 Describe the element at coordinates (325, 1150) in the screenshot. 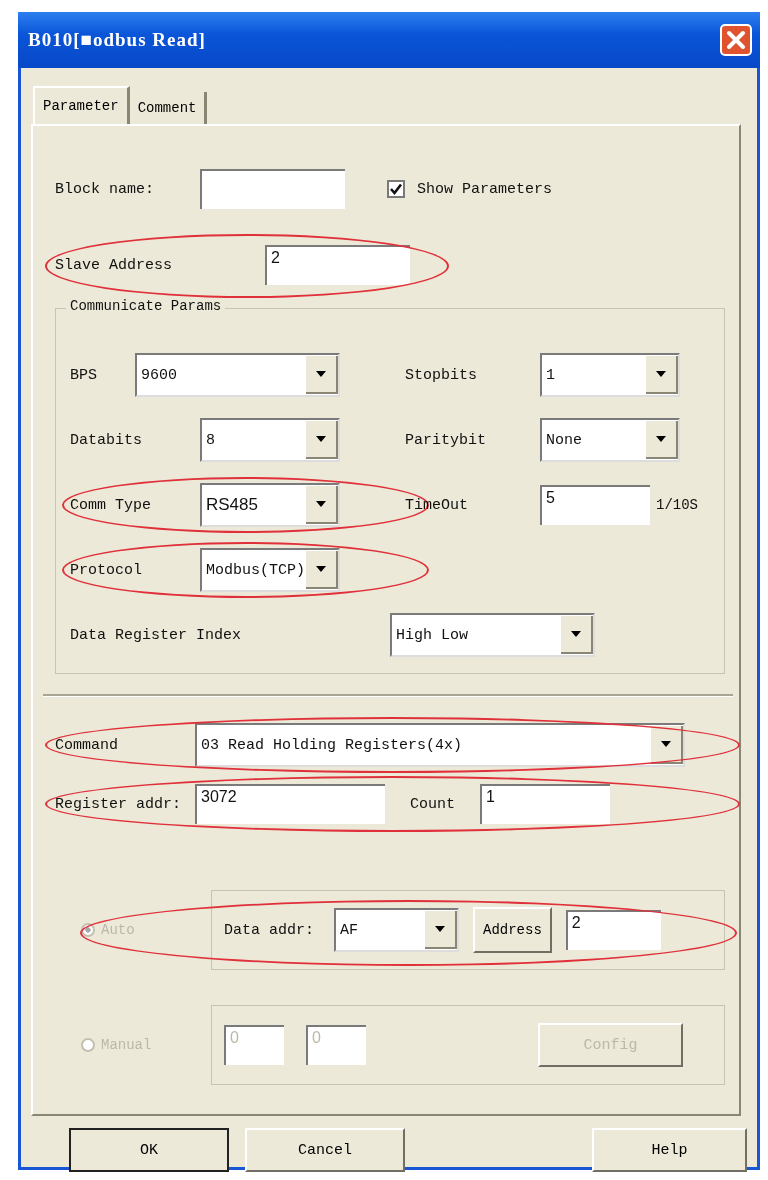

I see `dialog-button: Cancel` at that location.